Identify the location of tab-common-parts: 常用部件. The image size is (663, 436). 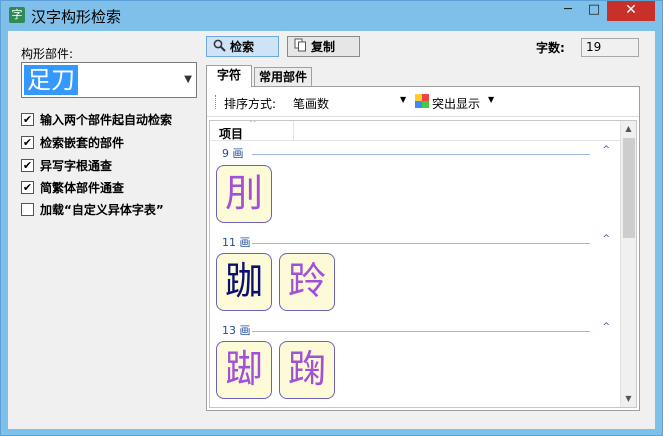
(283, 77).